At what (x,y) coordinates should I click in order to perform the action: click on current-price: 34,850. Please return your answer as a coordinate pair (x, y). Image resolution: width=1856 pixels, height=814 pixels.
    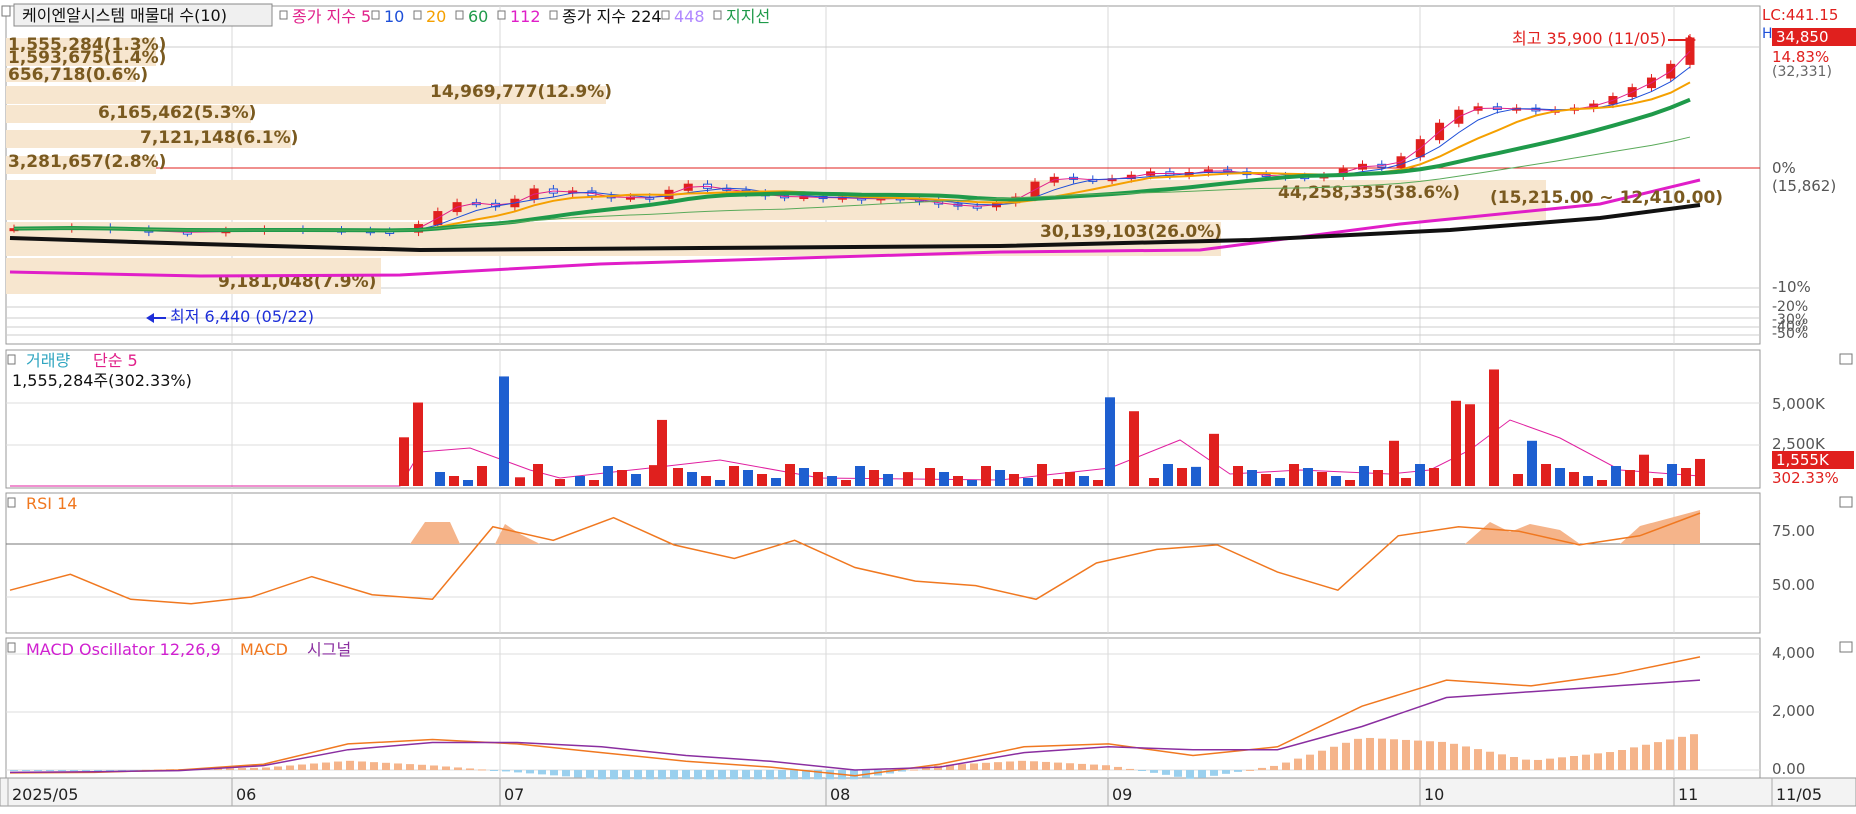
    Looking at the image, I should click on (1802, 37).